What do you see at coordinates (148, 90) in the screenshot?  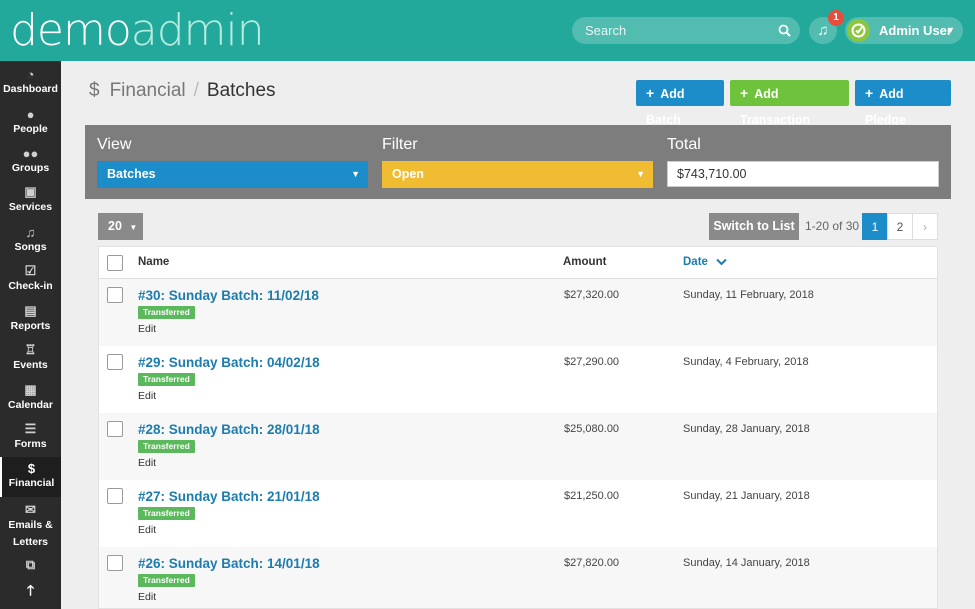 I see `breadcrumb-section: Financial` at bounding box center [148, 90].